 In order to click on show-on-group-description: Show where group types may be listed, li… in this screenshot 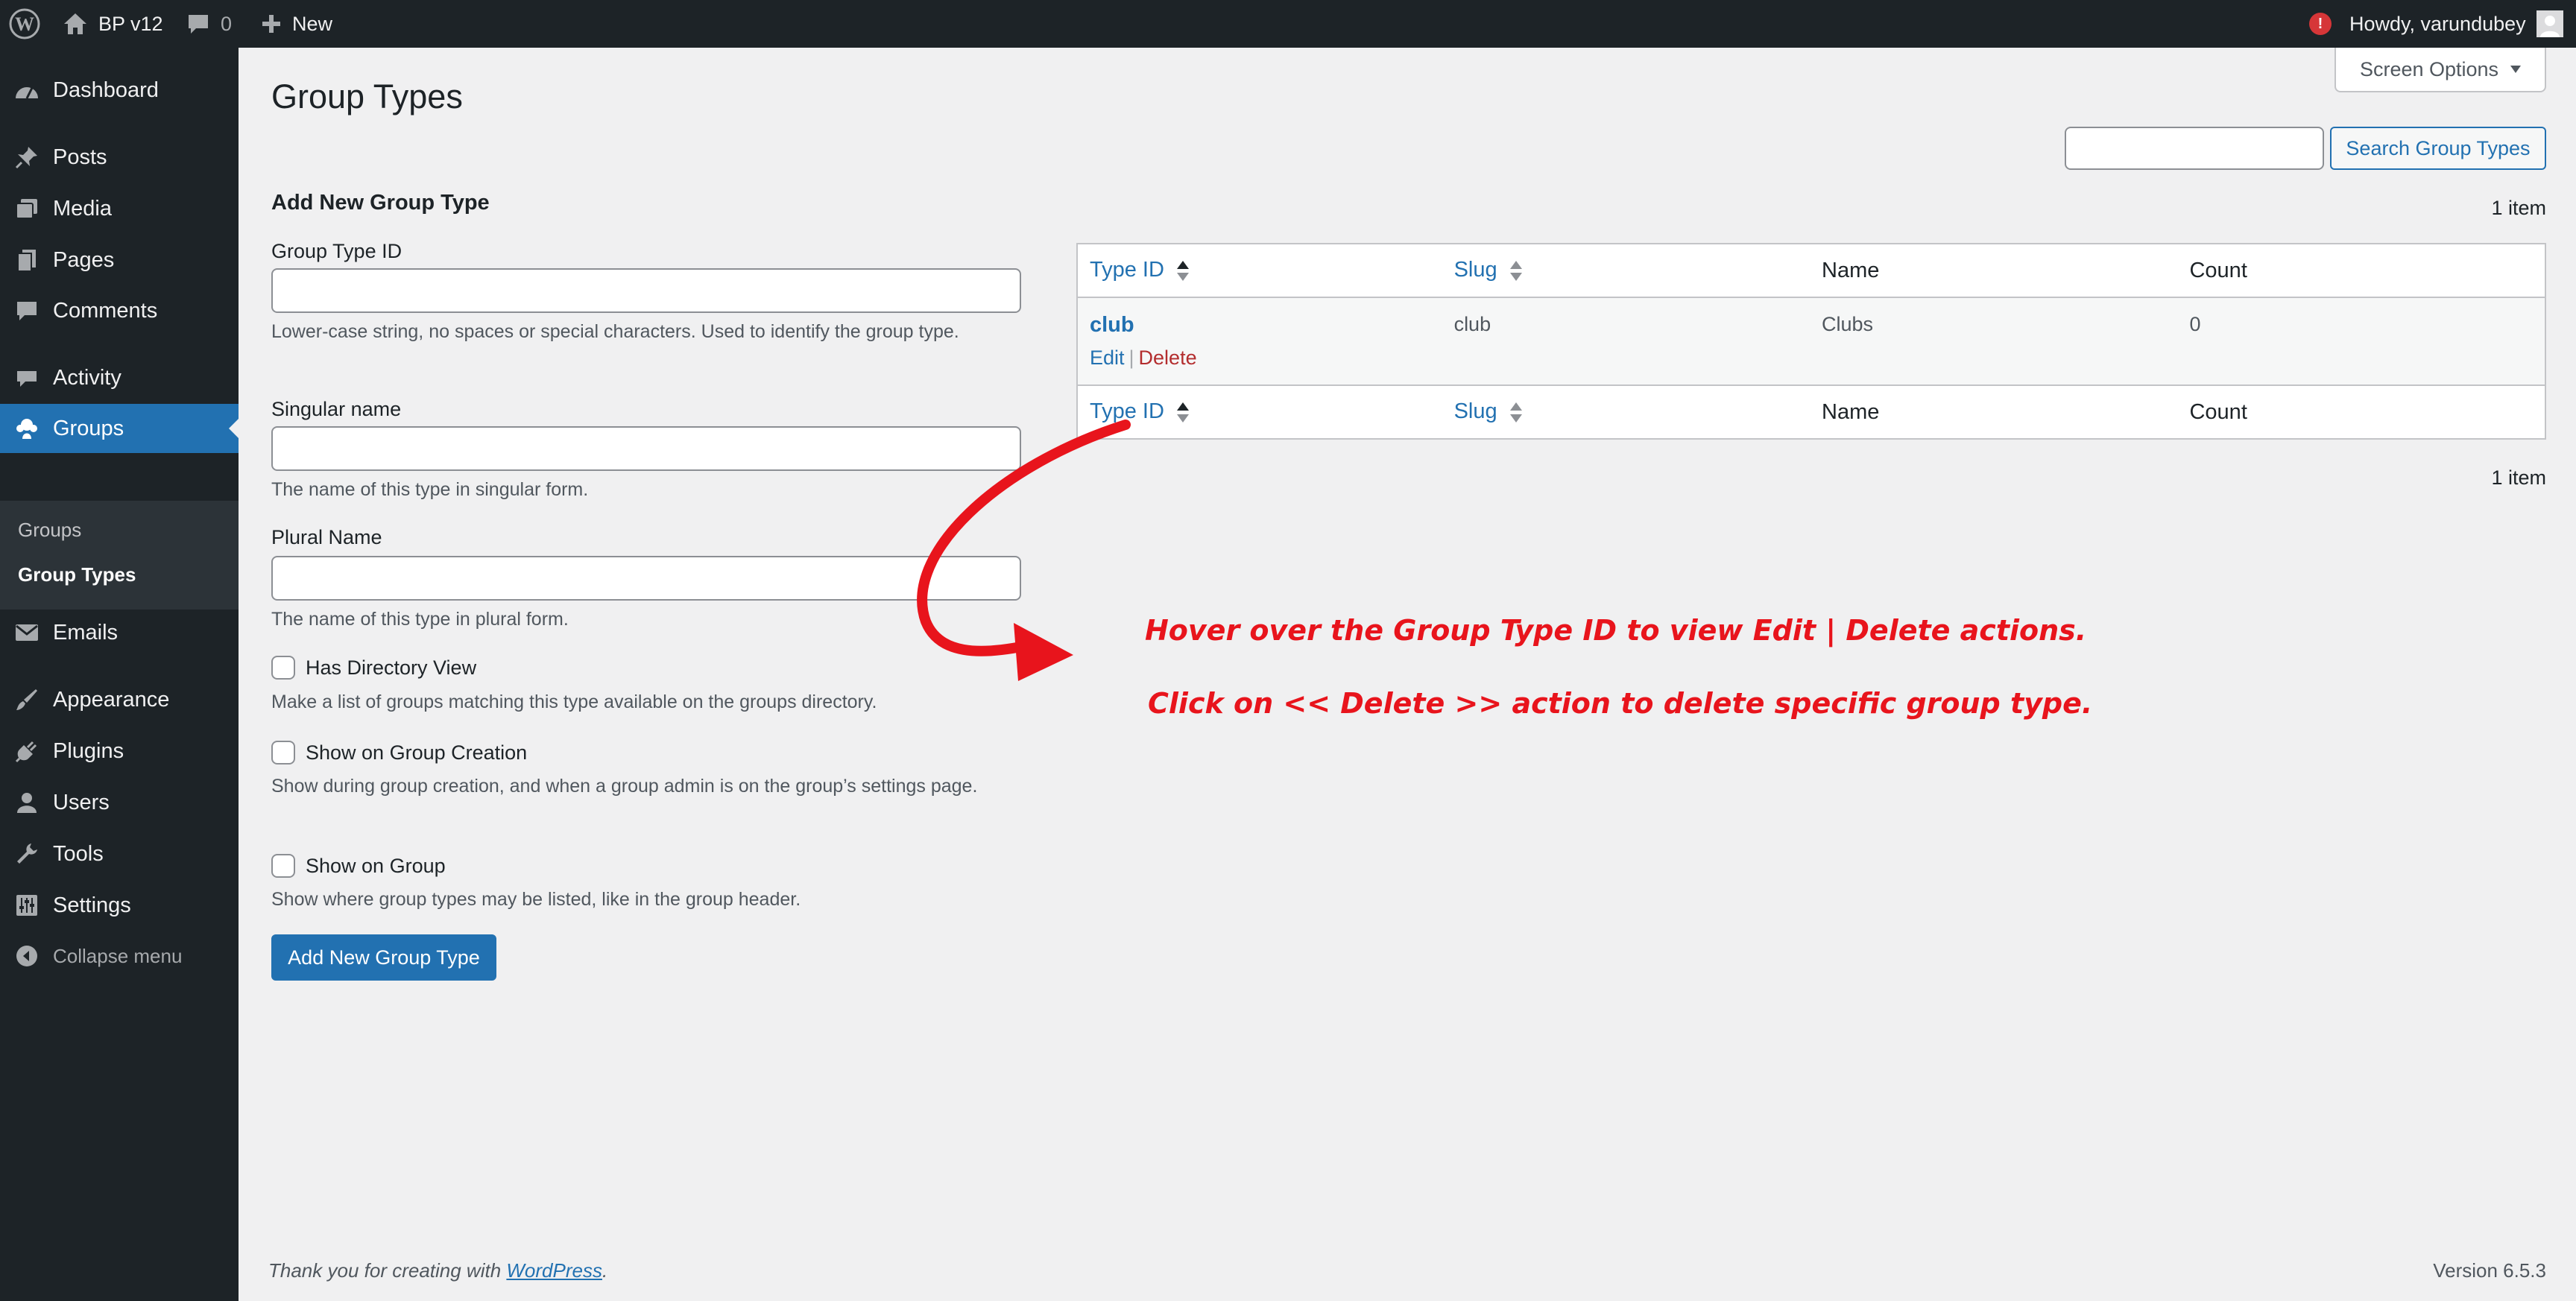, I will do `click(536, 900)`.